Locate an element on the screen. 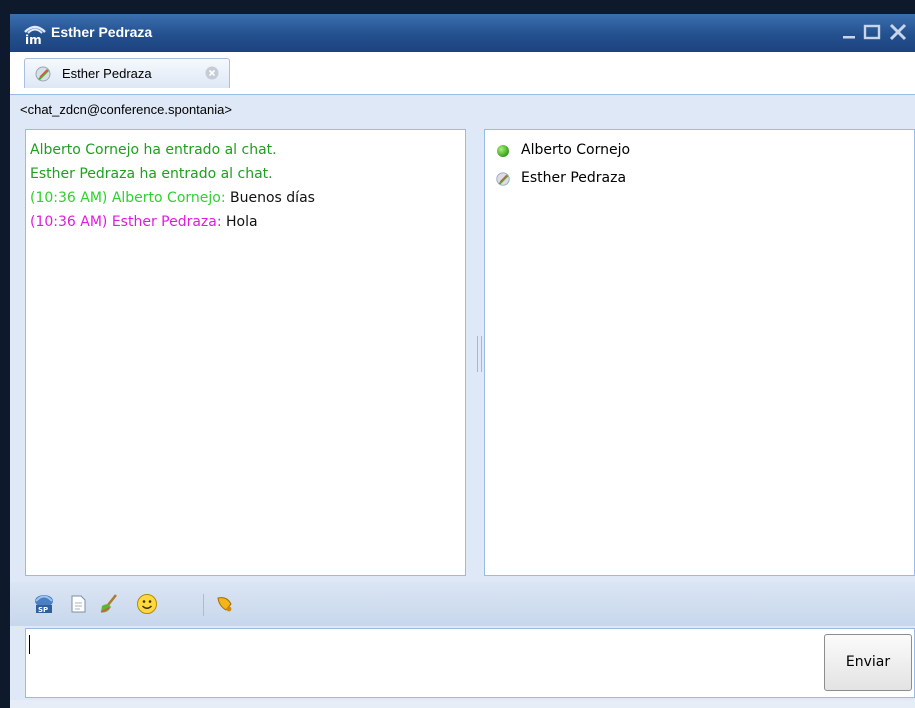 The image size is (915, 708). message-sender: (10:36 AM) Alberto Cornejo: is located at coordinates (128, 198).